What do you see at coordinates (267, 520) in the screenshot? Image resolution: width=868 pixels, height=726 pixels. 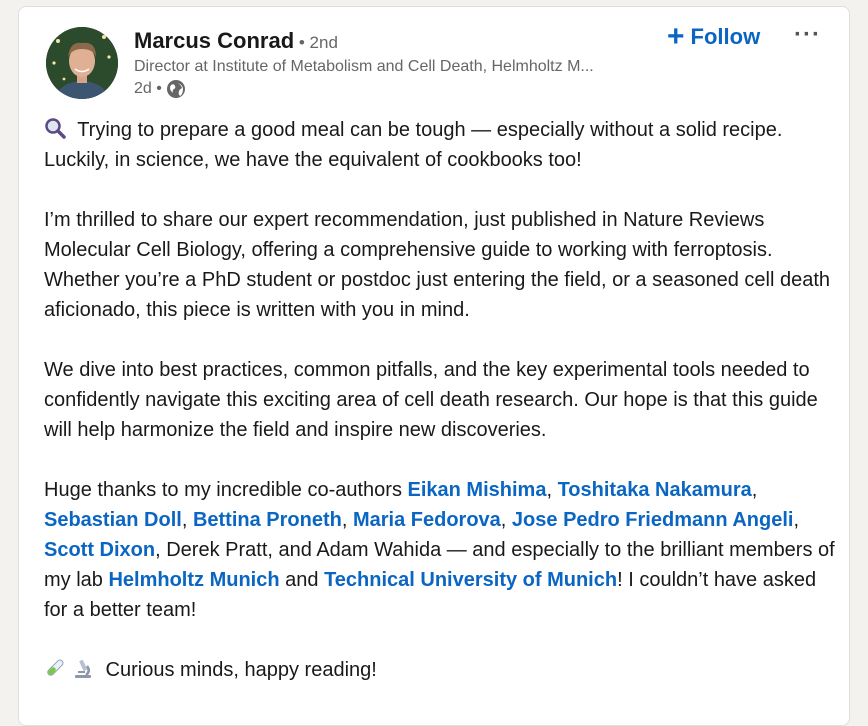 I see `mention-bettina-proneth: Bettina Proneth` at bounding box center [267, 520].